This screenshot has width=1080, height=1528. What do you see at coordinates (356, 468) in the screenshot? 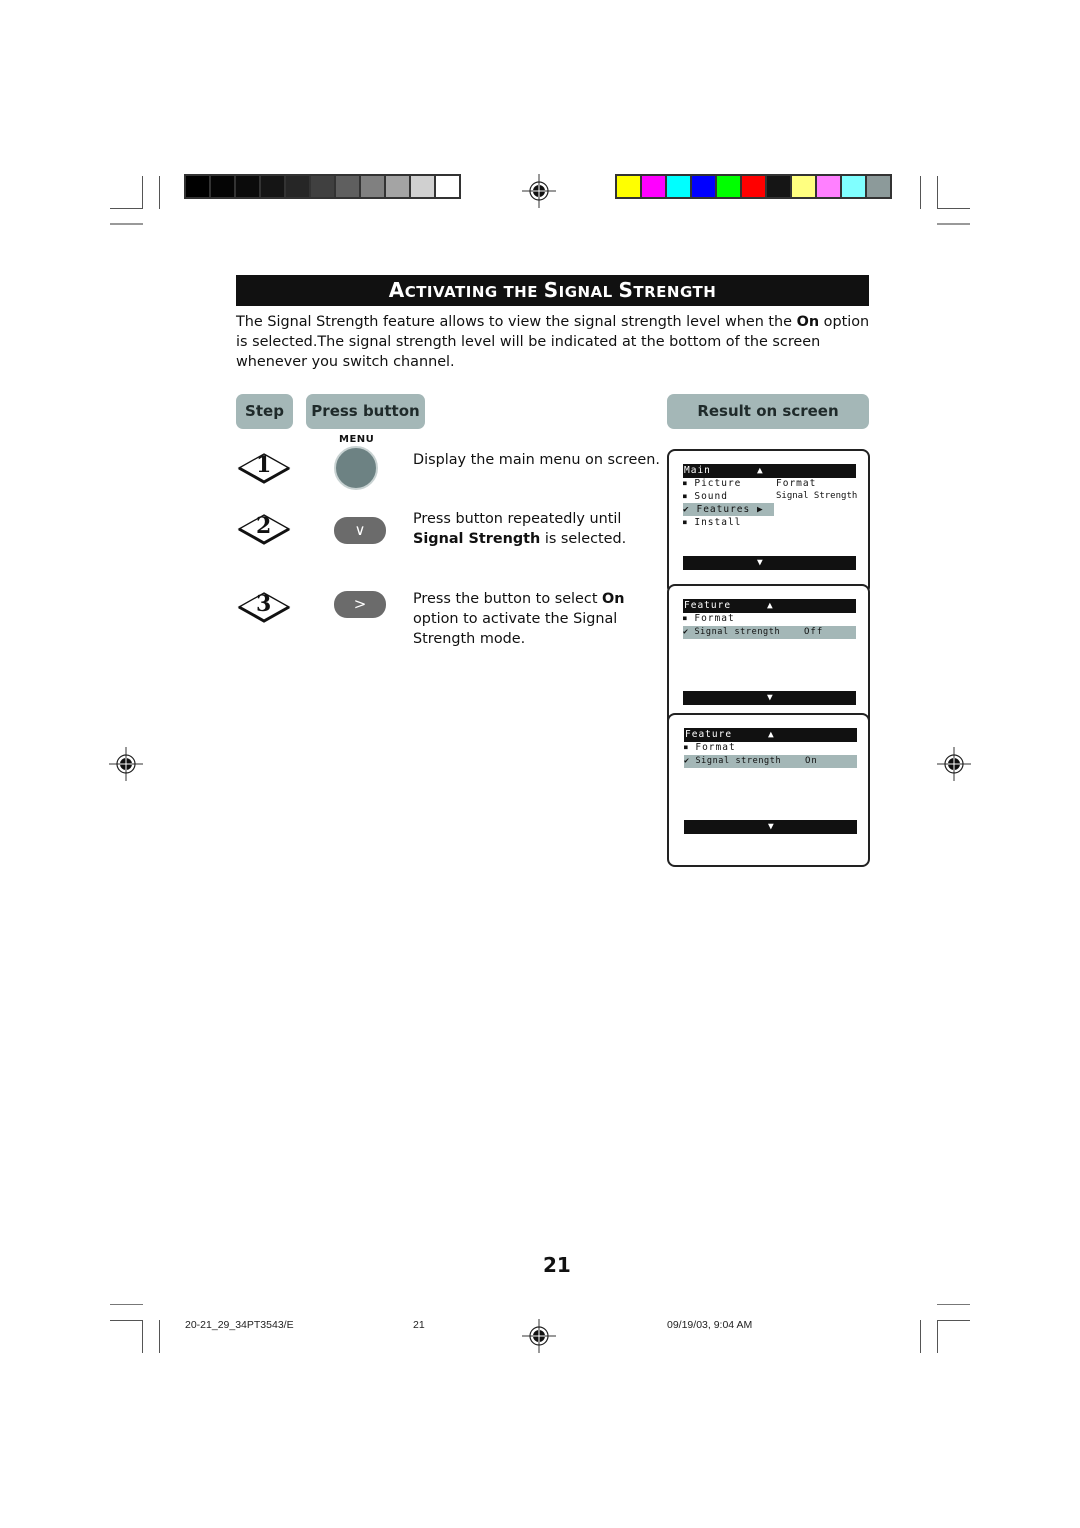
I see `menu-round-button-icon` at bounding box center [356, 468].